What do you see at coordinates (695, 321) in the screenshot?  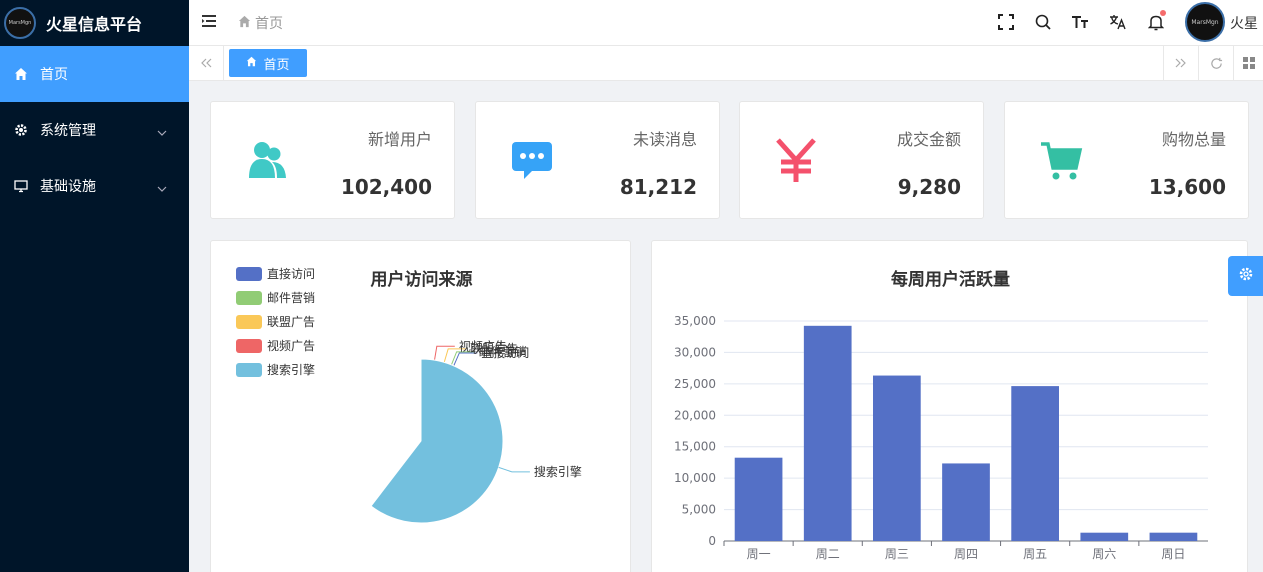 I see `y-tick-label: 35,000` at bounding box center [695, 321].